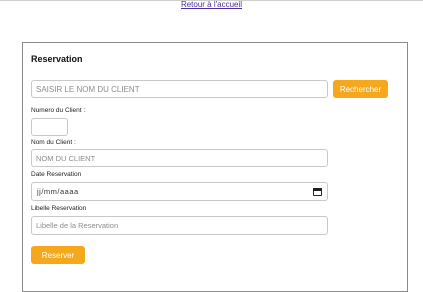  Describe the element at coordinates (179, 158) in the screenshot. I see `client-name-field` at that location.